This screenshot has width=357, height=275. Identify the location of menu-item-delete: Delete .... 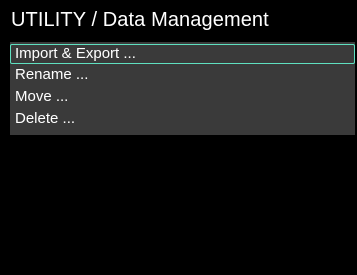
(182, 119).